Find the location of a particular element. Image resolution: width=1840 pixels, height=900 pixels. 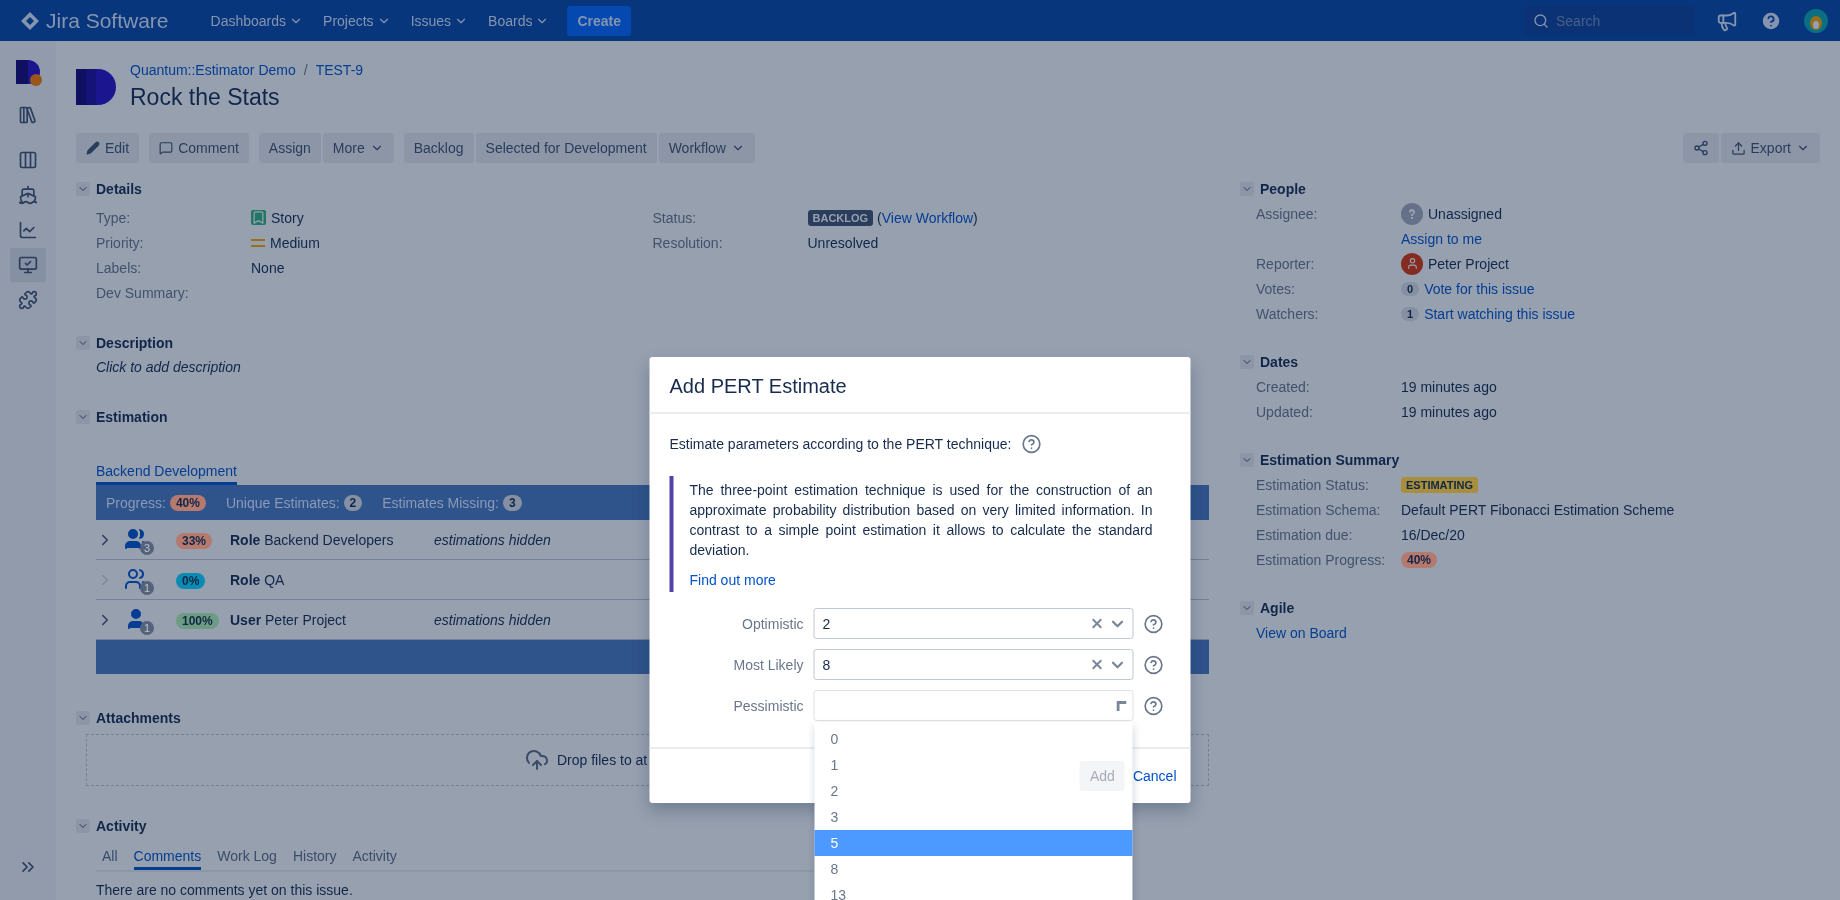

estimation-note: estimations hidden is located at coordinates (492, 539).